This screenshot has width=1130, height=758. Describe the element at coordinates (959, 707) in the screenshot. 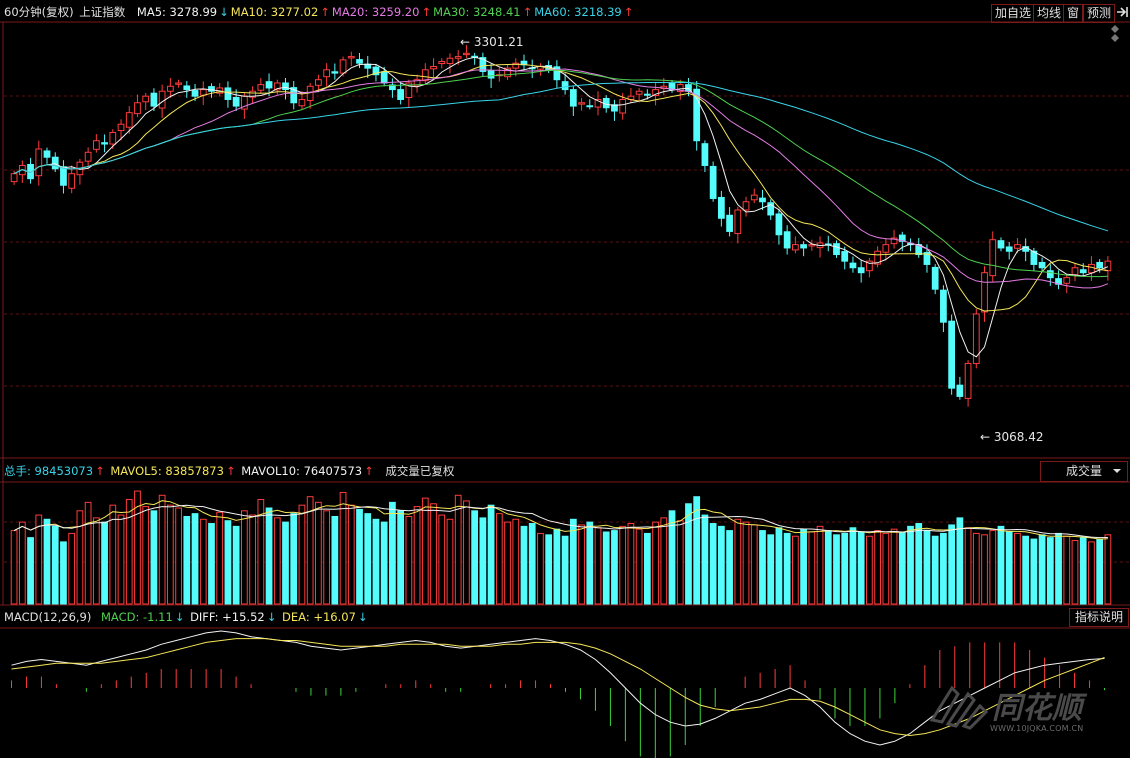

I see `ths-logo-icon` at that location.